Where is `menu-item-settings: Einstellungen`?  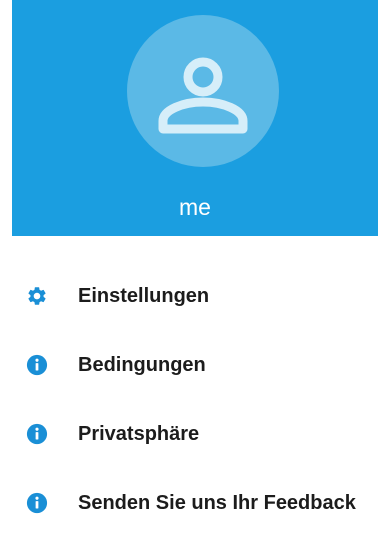 menu-item-settings: Einstellungen is located at coordinates (189, 296).